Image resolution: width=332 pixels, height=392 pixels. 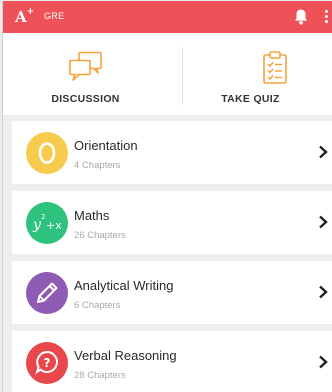 What do you see at coordinates (54, 225) in the screenshot?
I see `svg-text: +x` at bounding box center [54, 225].